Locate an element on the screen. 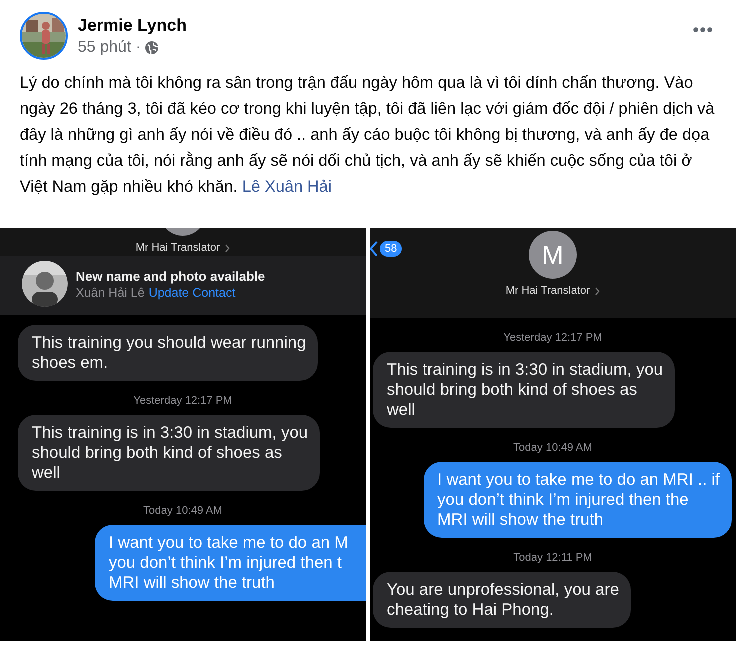 This screenshot has height=653, width=737. contact-new-name: Xuân Hải Lê is located at coordinates (110, 293).